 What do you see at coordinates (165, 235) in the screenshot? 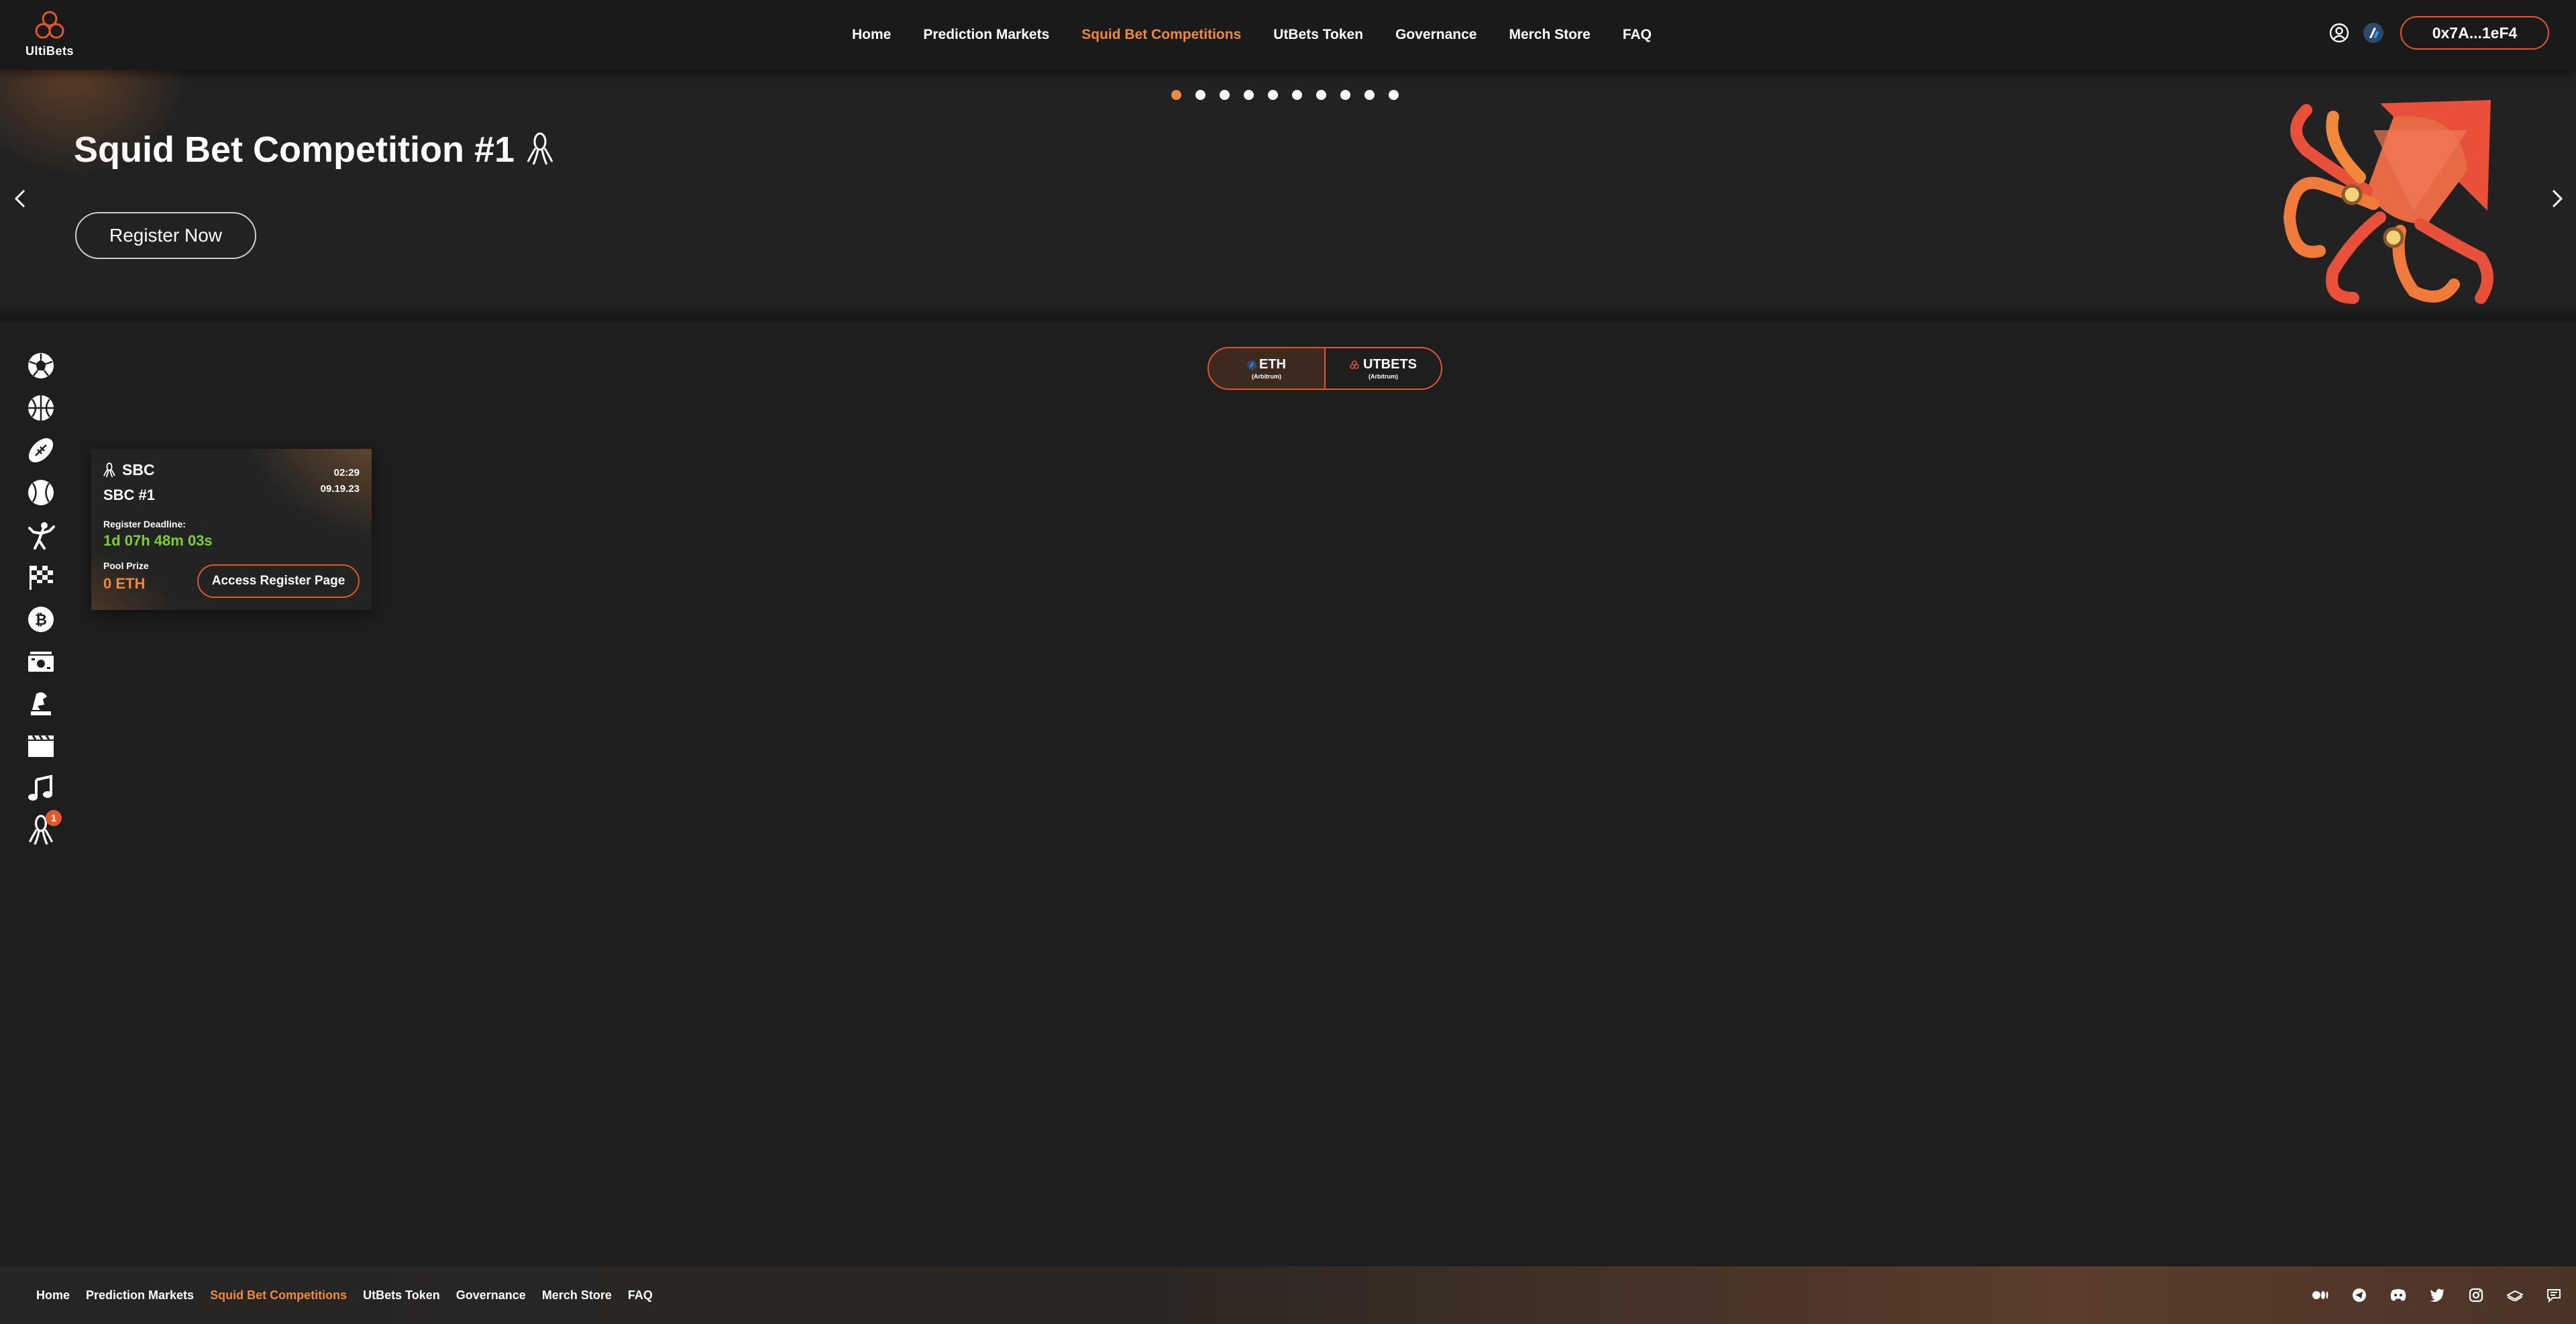
I see `register-now-button: Register Now` at bounding box center [165, 235].